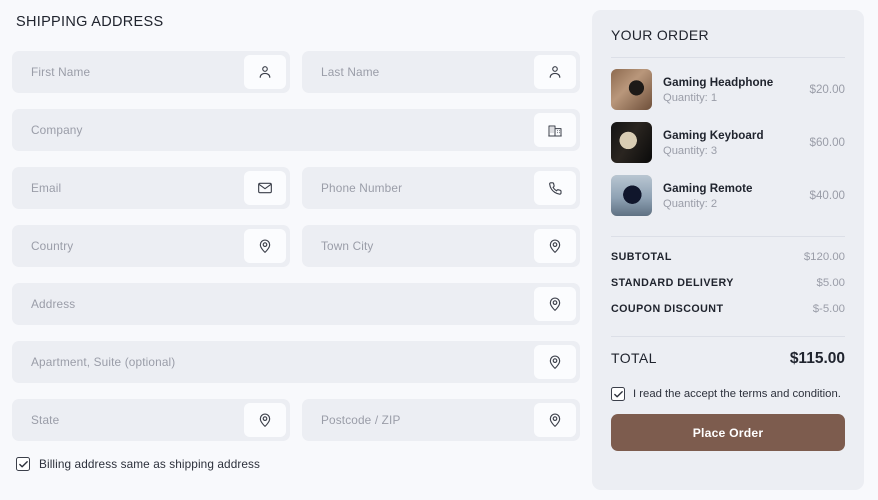 The width and height of the screenshot is (878, 500). I want to click on order-item-quantity: Quantity: 2, so click(690, 203).